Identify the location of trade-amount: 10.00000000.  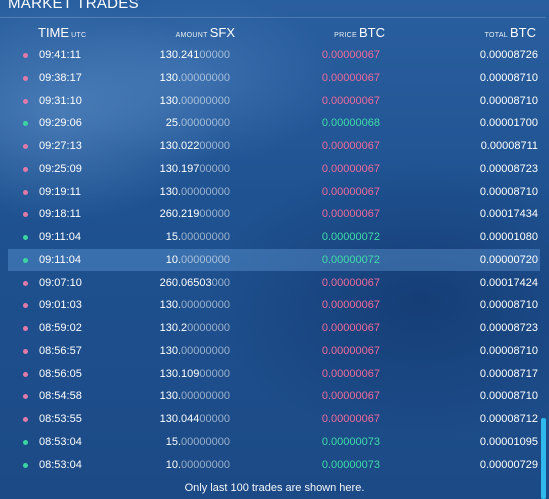
(198, 465).